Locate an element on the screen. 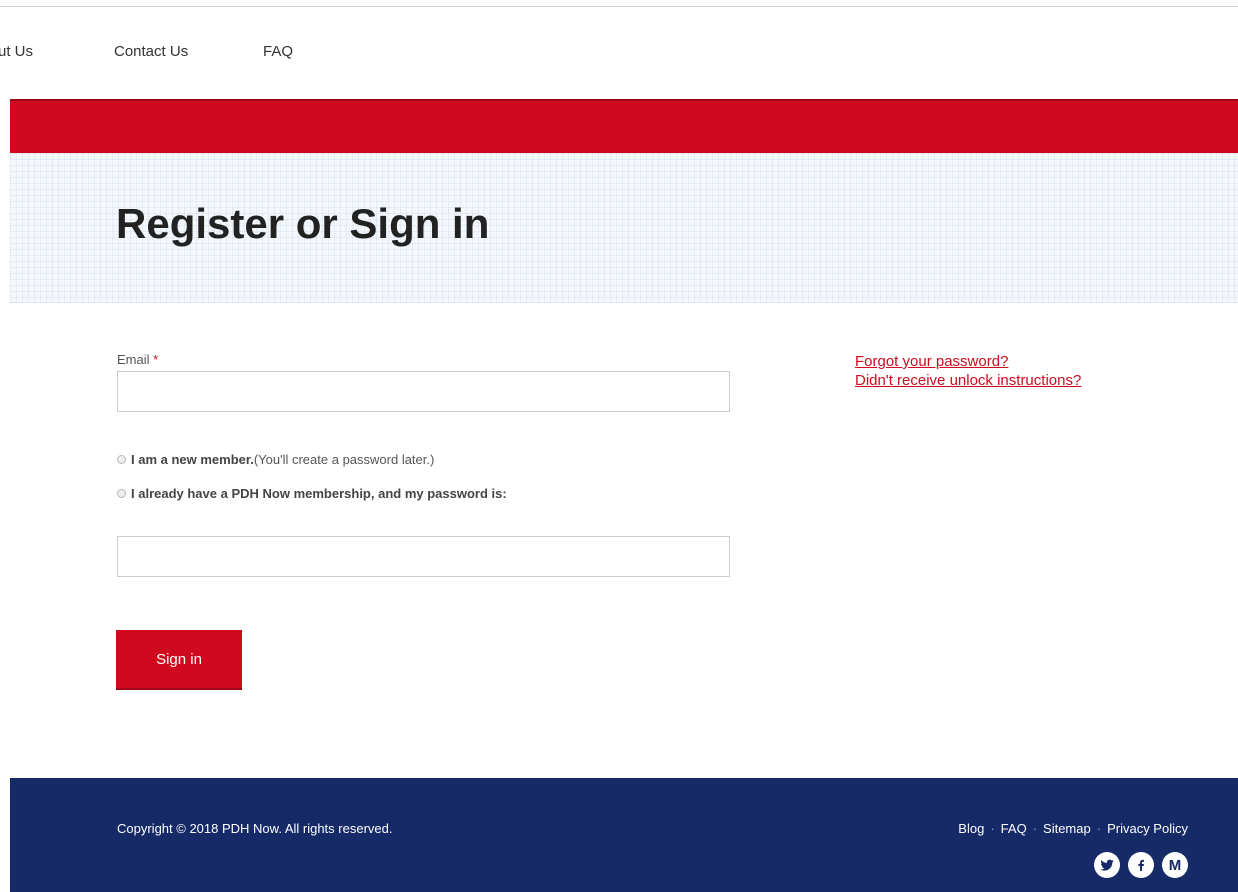  social-icons: M is located at coordinates (1141, 865).